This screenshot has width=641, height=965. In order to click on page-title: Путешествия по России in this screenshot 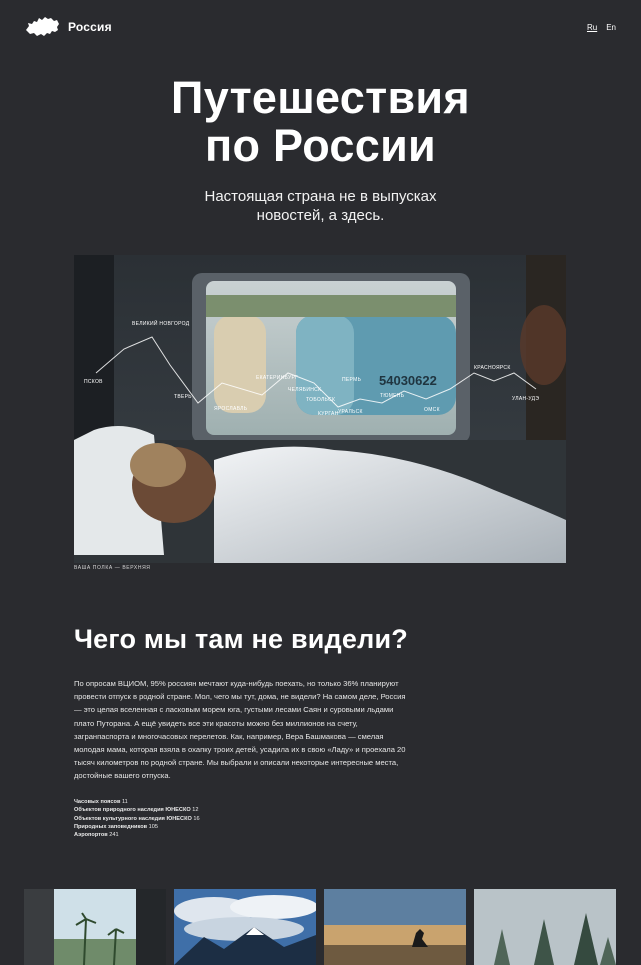, I will do `click(320, 122)`.